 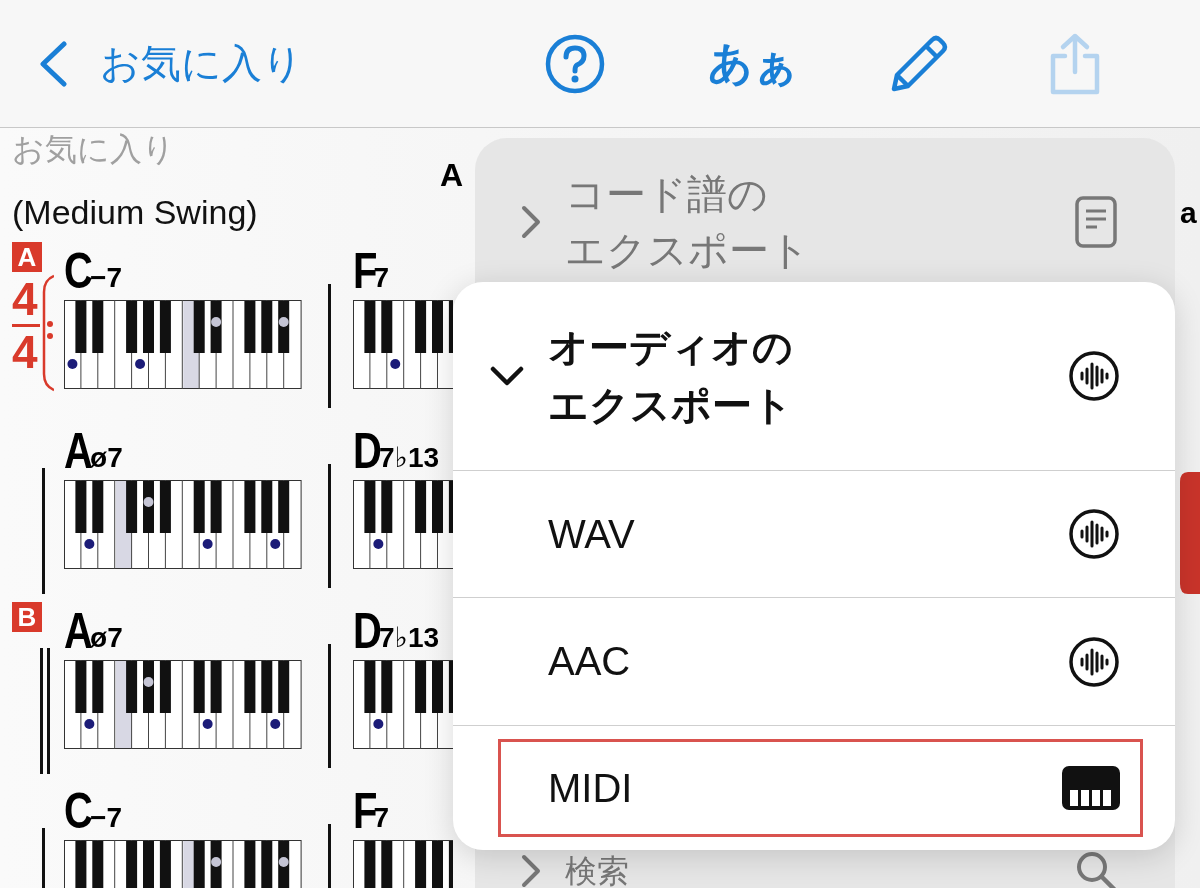 What do you see at coordinates (814, 376) in the screenshot?
I see `submenu-header: オーディオの エクスポート` at bounding box center [814, 376].